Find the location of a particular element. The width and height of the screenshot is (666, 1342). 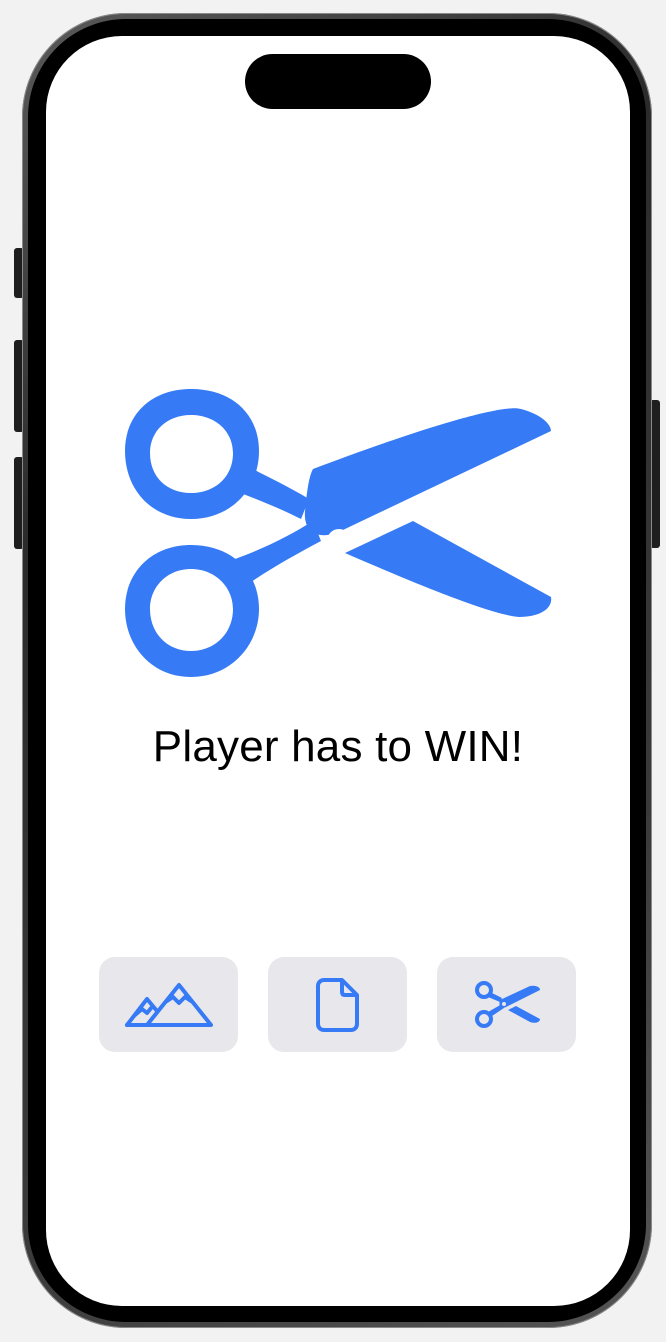

game-result-text: Player has to WIN! is located at coordinates (338, 746).